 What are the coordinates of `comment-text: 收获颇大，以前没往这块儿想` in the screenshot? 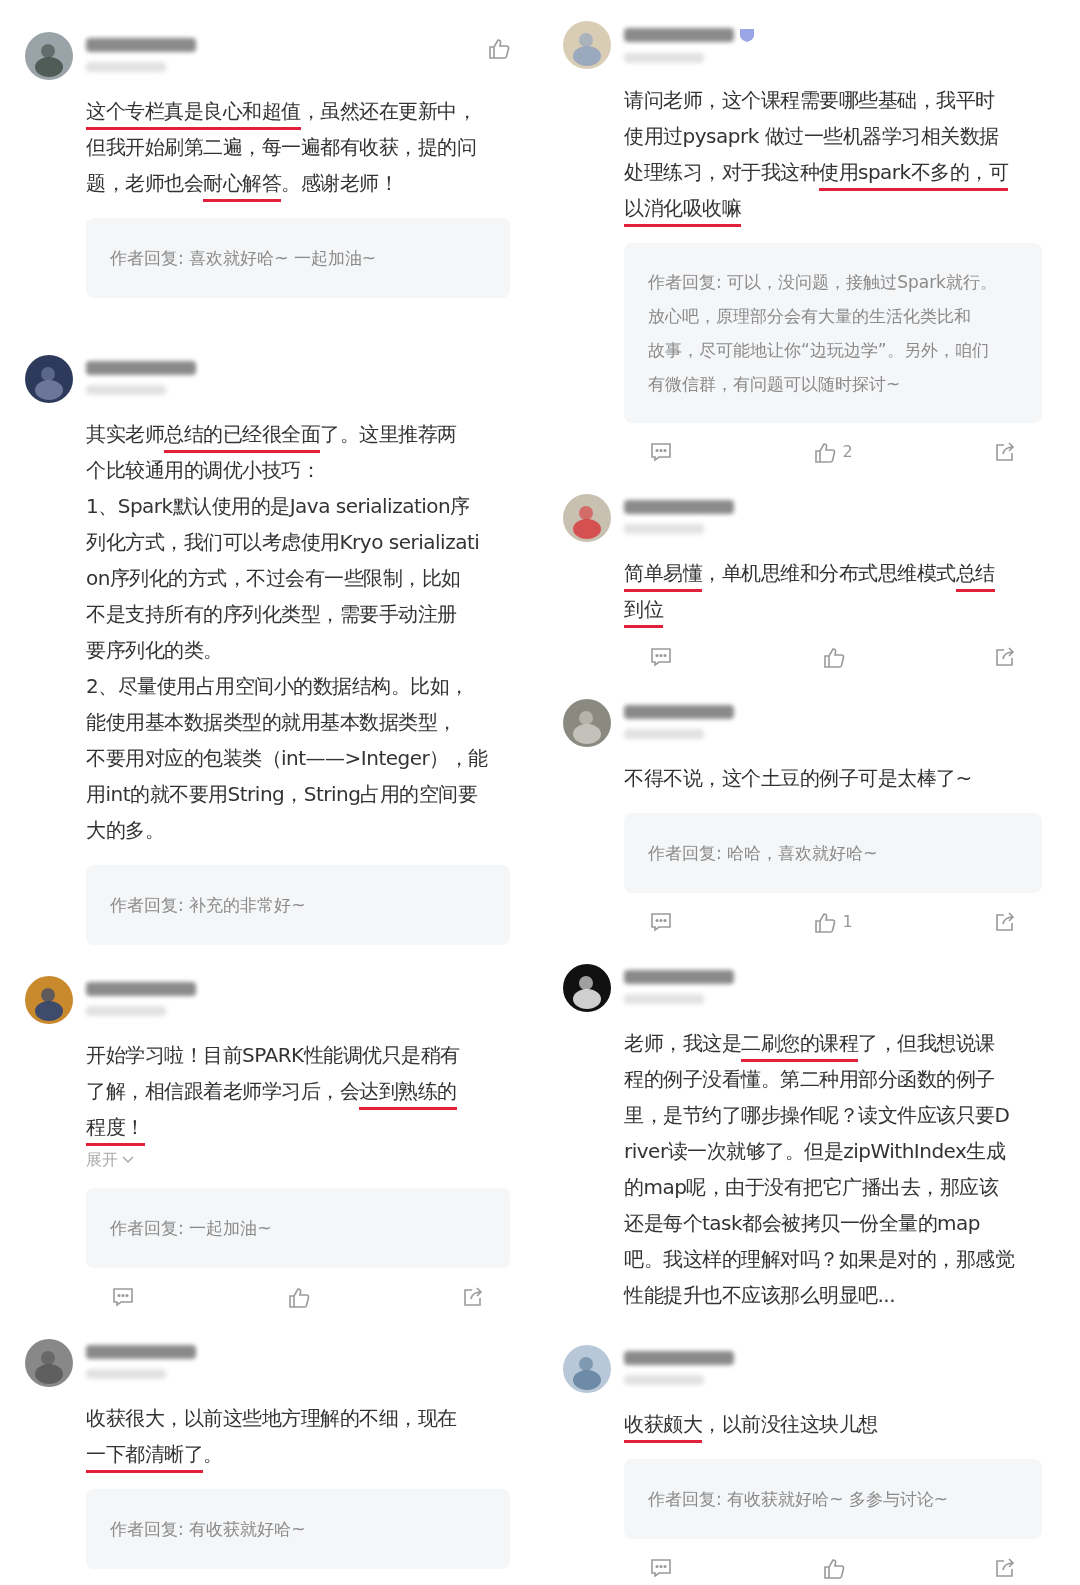 It's located at (833, 1425).